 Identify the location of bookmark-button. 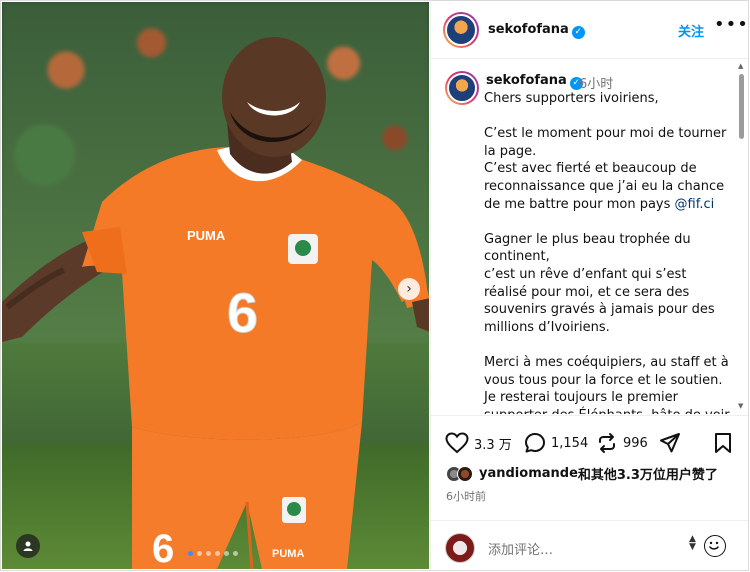
(723, 443).